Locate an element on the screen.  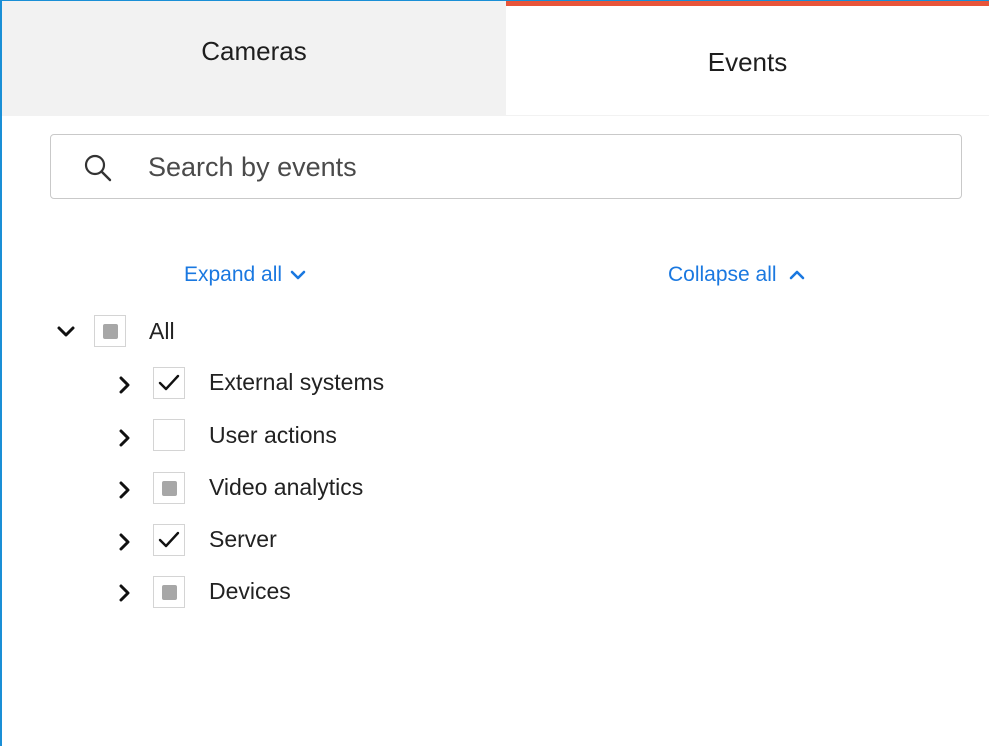
tree-label-all: All is located at coordinates (162, 331).